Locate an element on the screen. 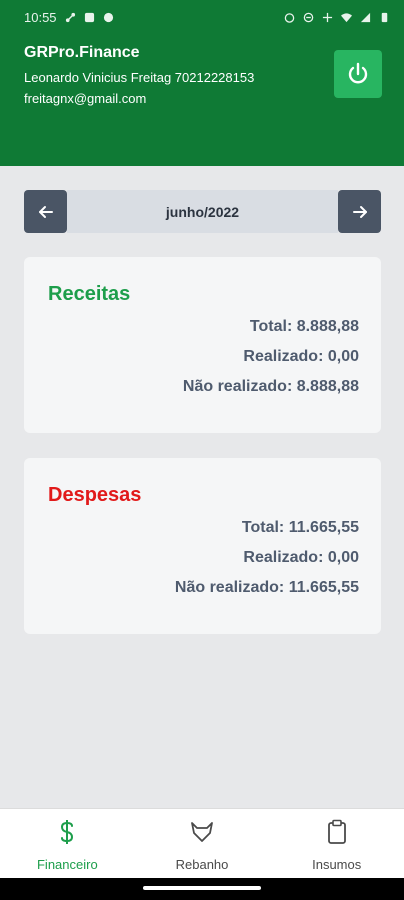 The image size is (404, 900). bottom-navigation: Financeiro Rebanho Insumos is located at coordinates (202, 843).